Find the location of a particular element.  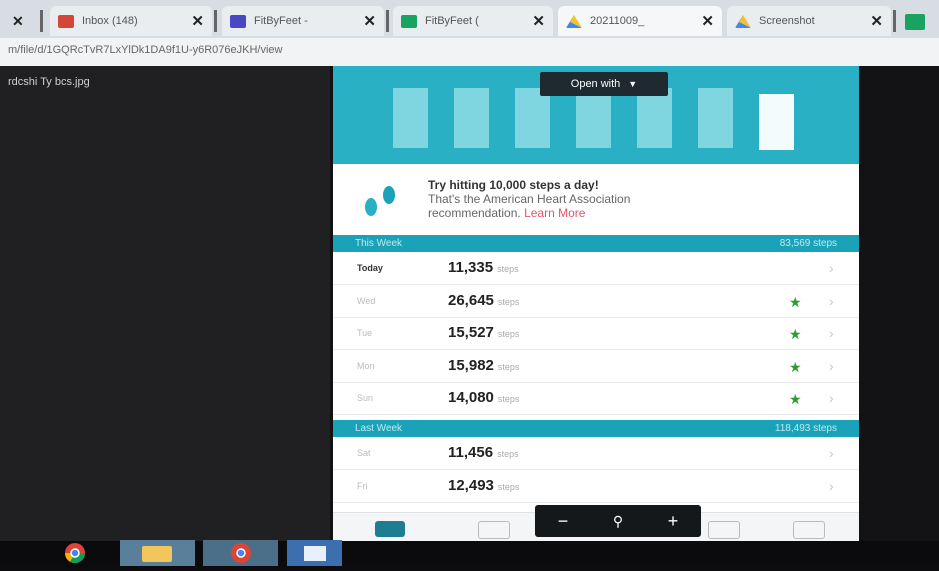

menu-icon is located at coordinates (809, 530).